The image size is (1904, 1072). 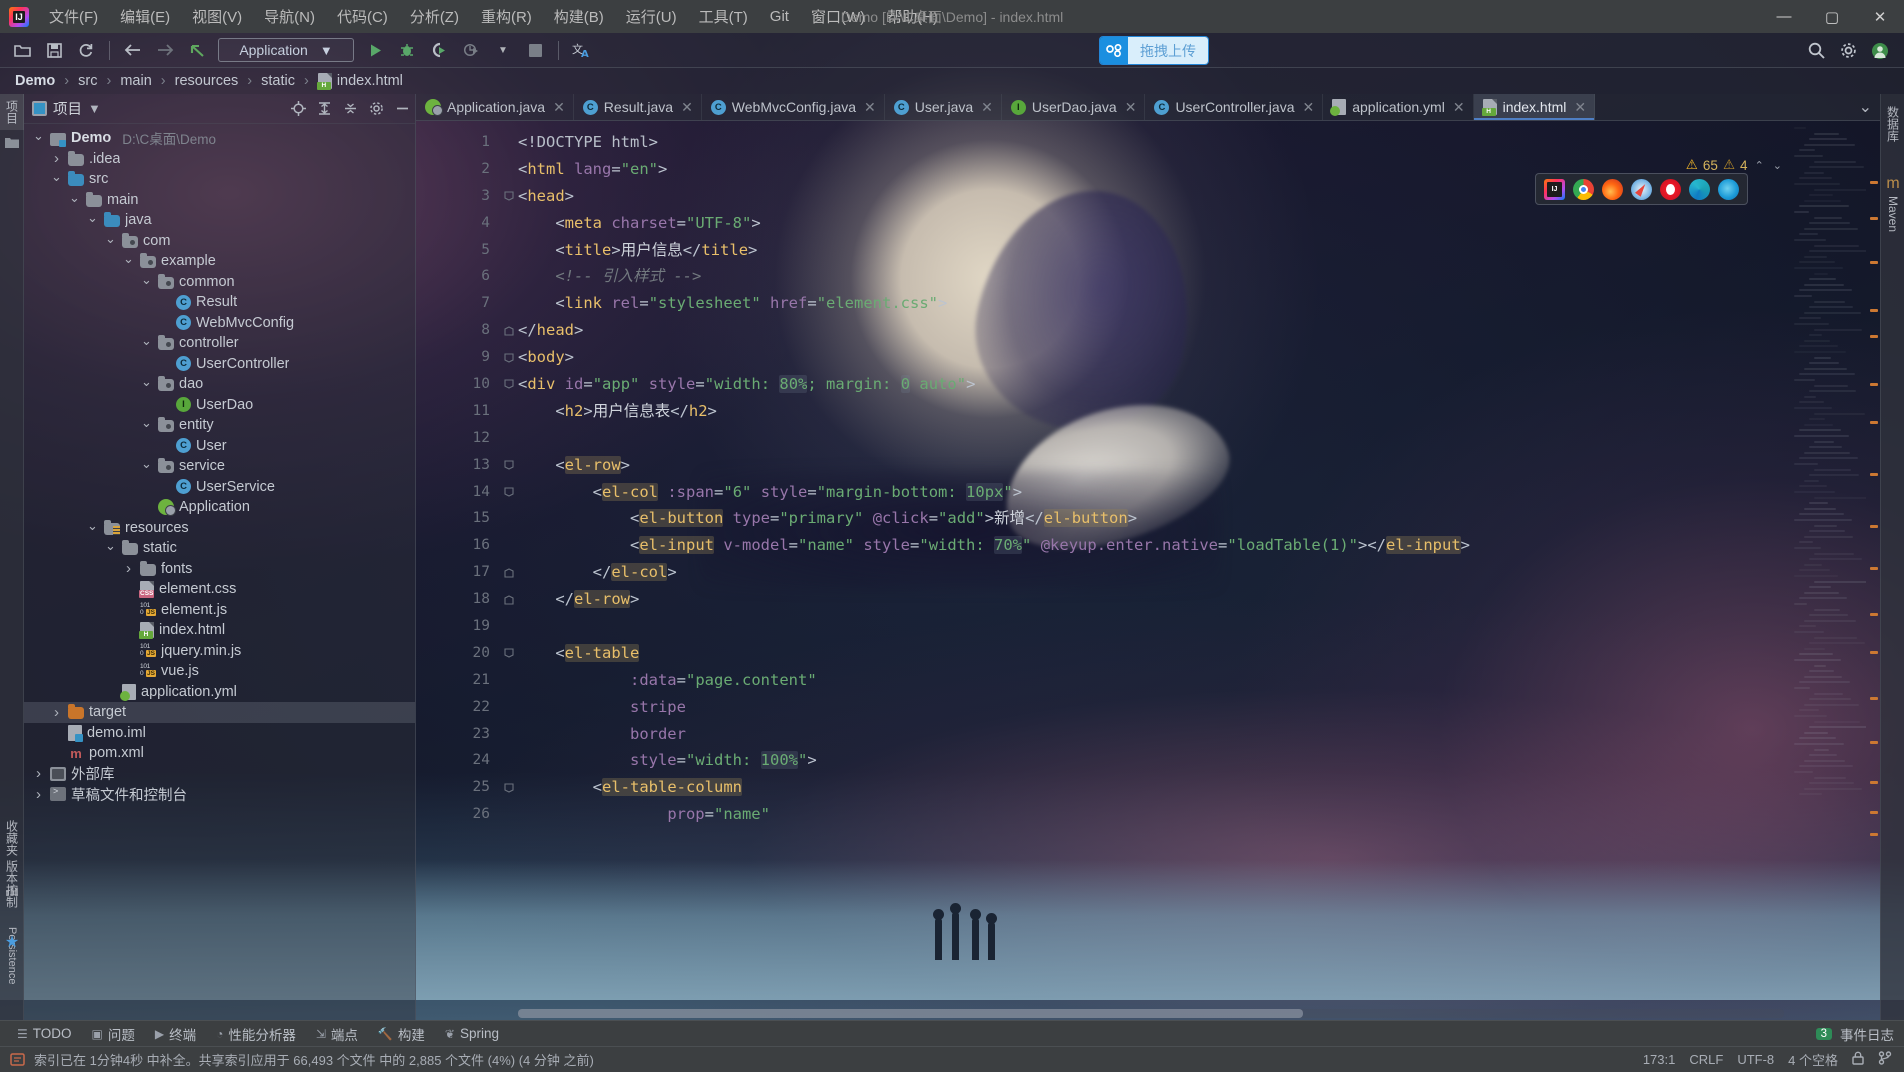 I want to click on inspection-status: ⚠ 65 ⚠ 4 ⌃ ⌄, so click(x=1735, y=165).